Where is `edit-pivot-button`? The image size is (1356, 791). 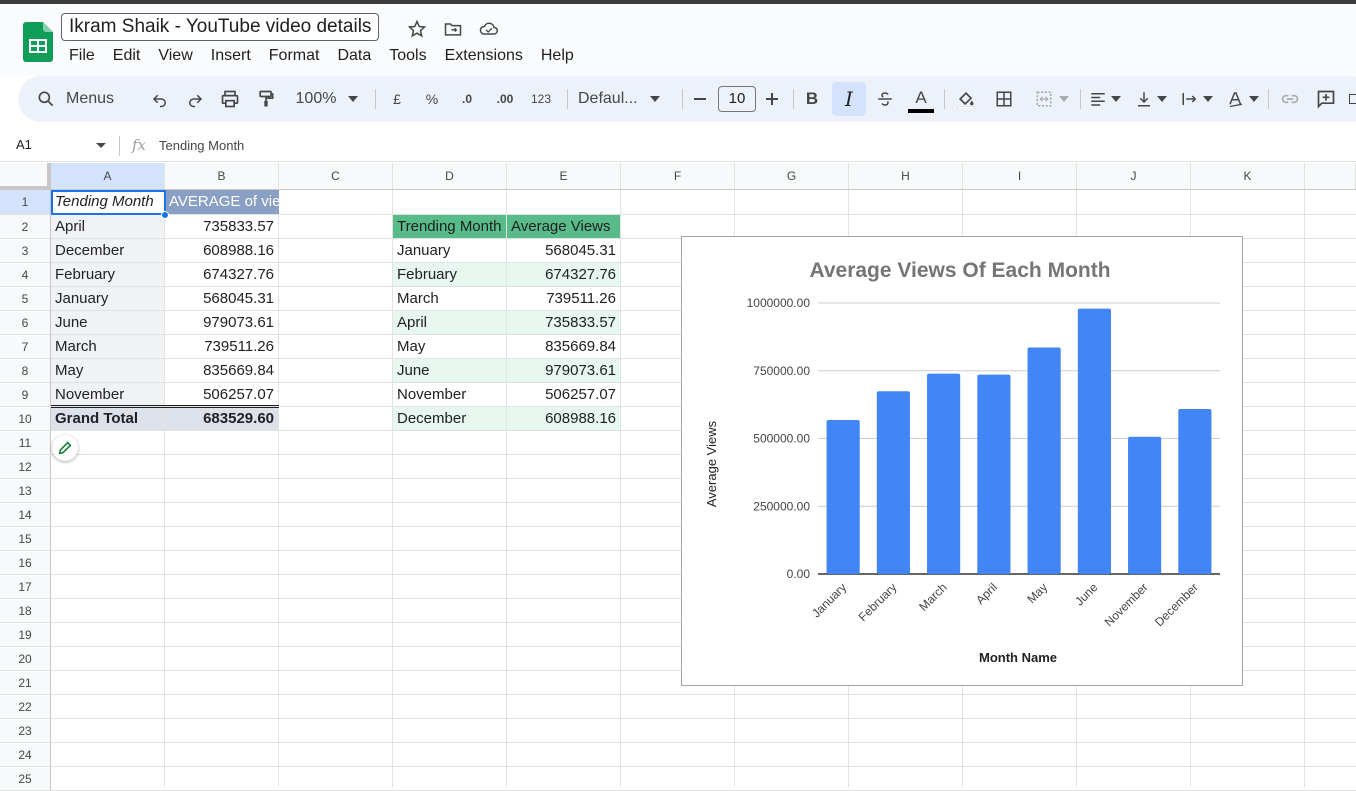 edit-pivot-button is located at coordinates (65, 448).